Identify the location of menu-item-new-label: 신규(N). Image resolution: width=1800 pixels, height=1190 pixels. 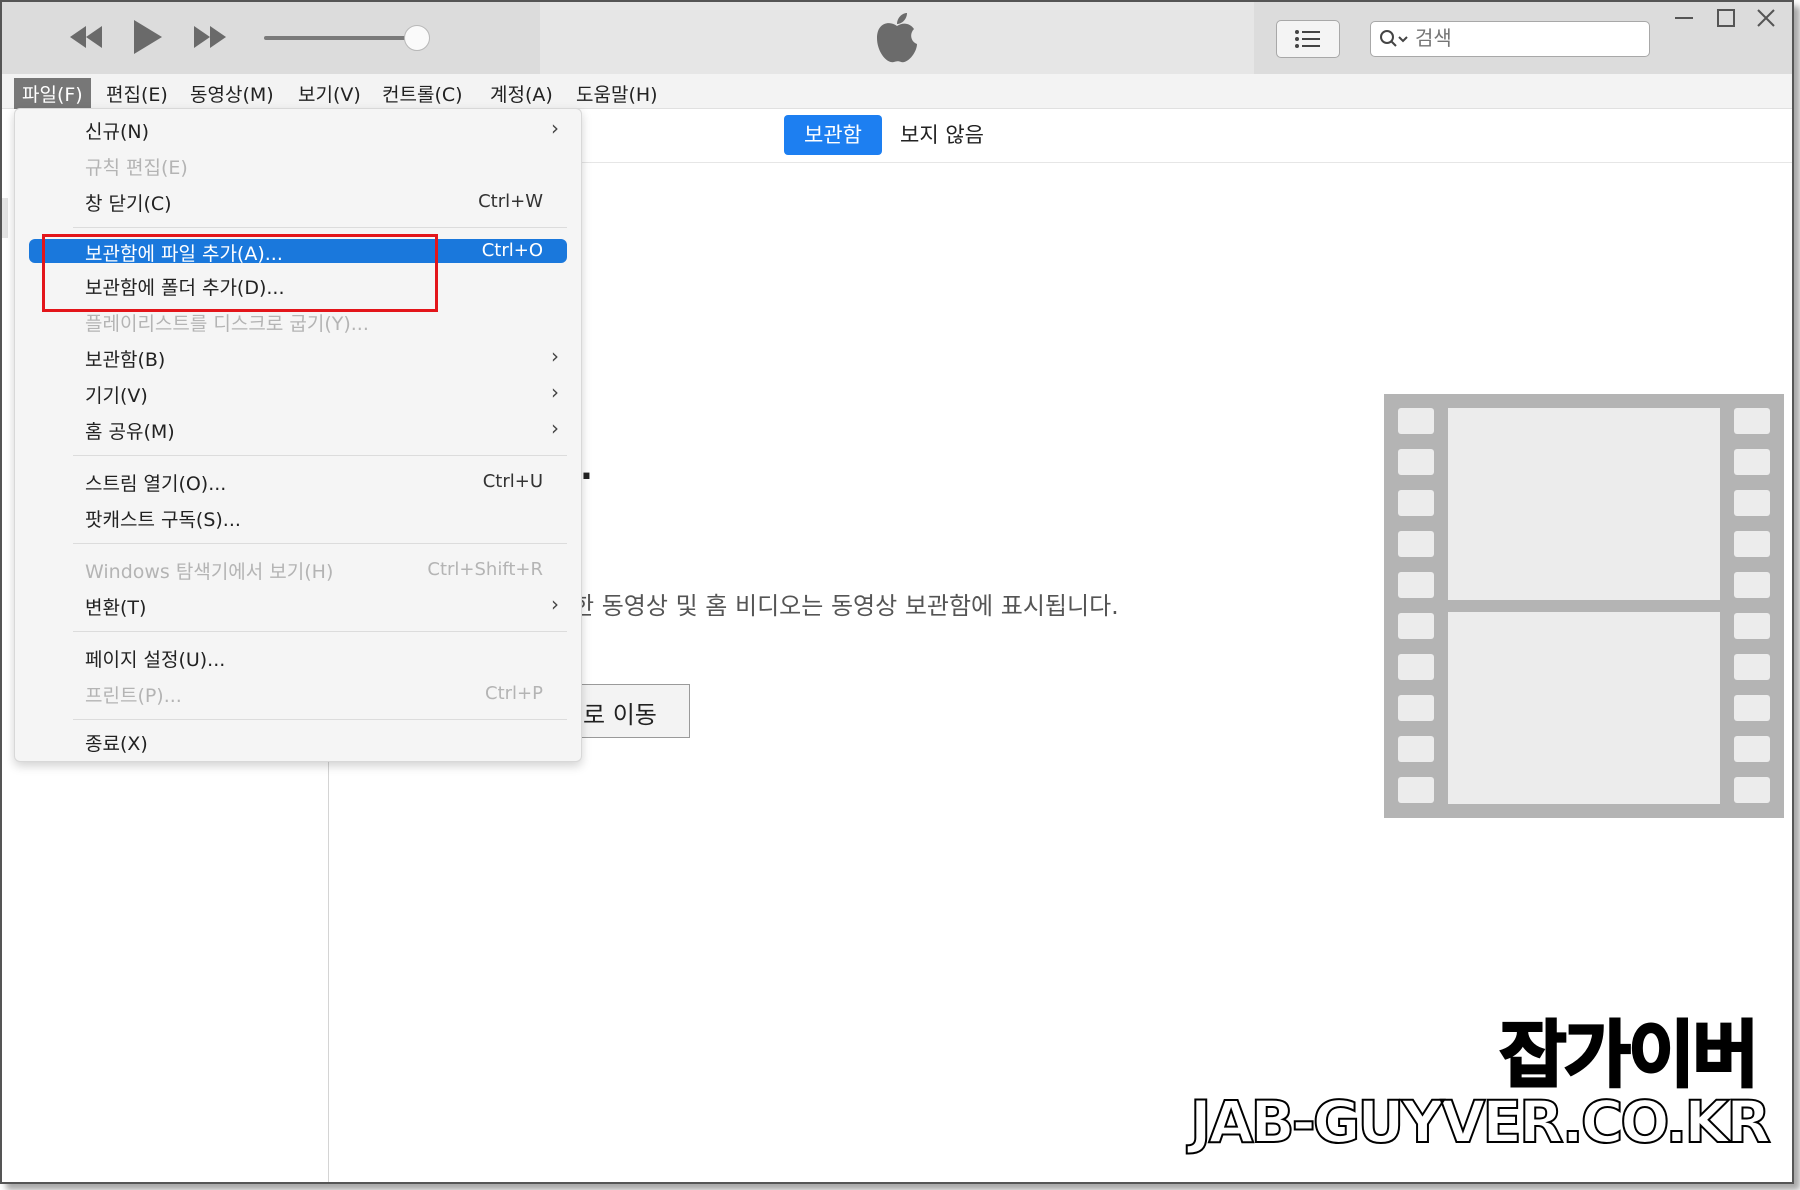
(117, 132).